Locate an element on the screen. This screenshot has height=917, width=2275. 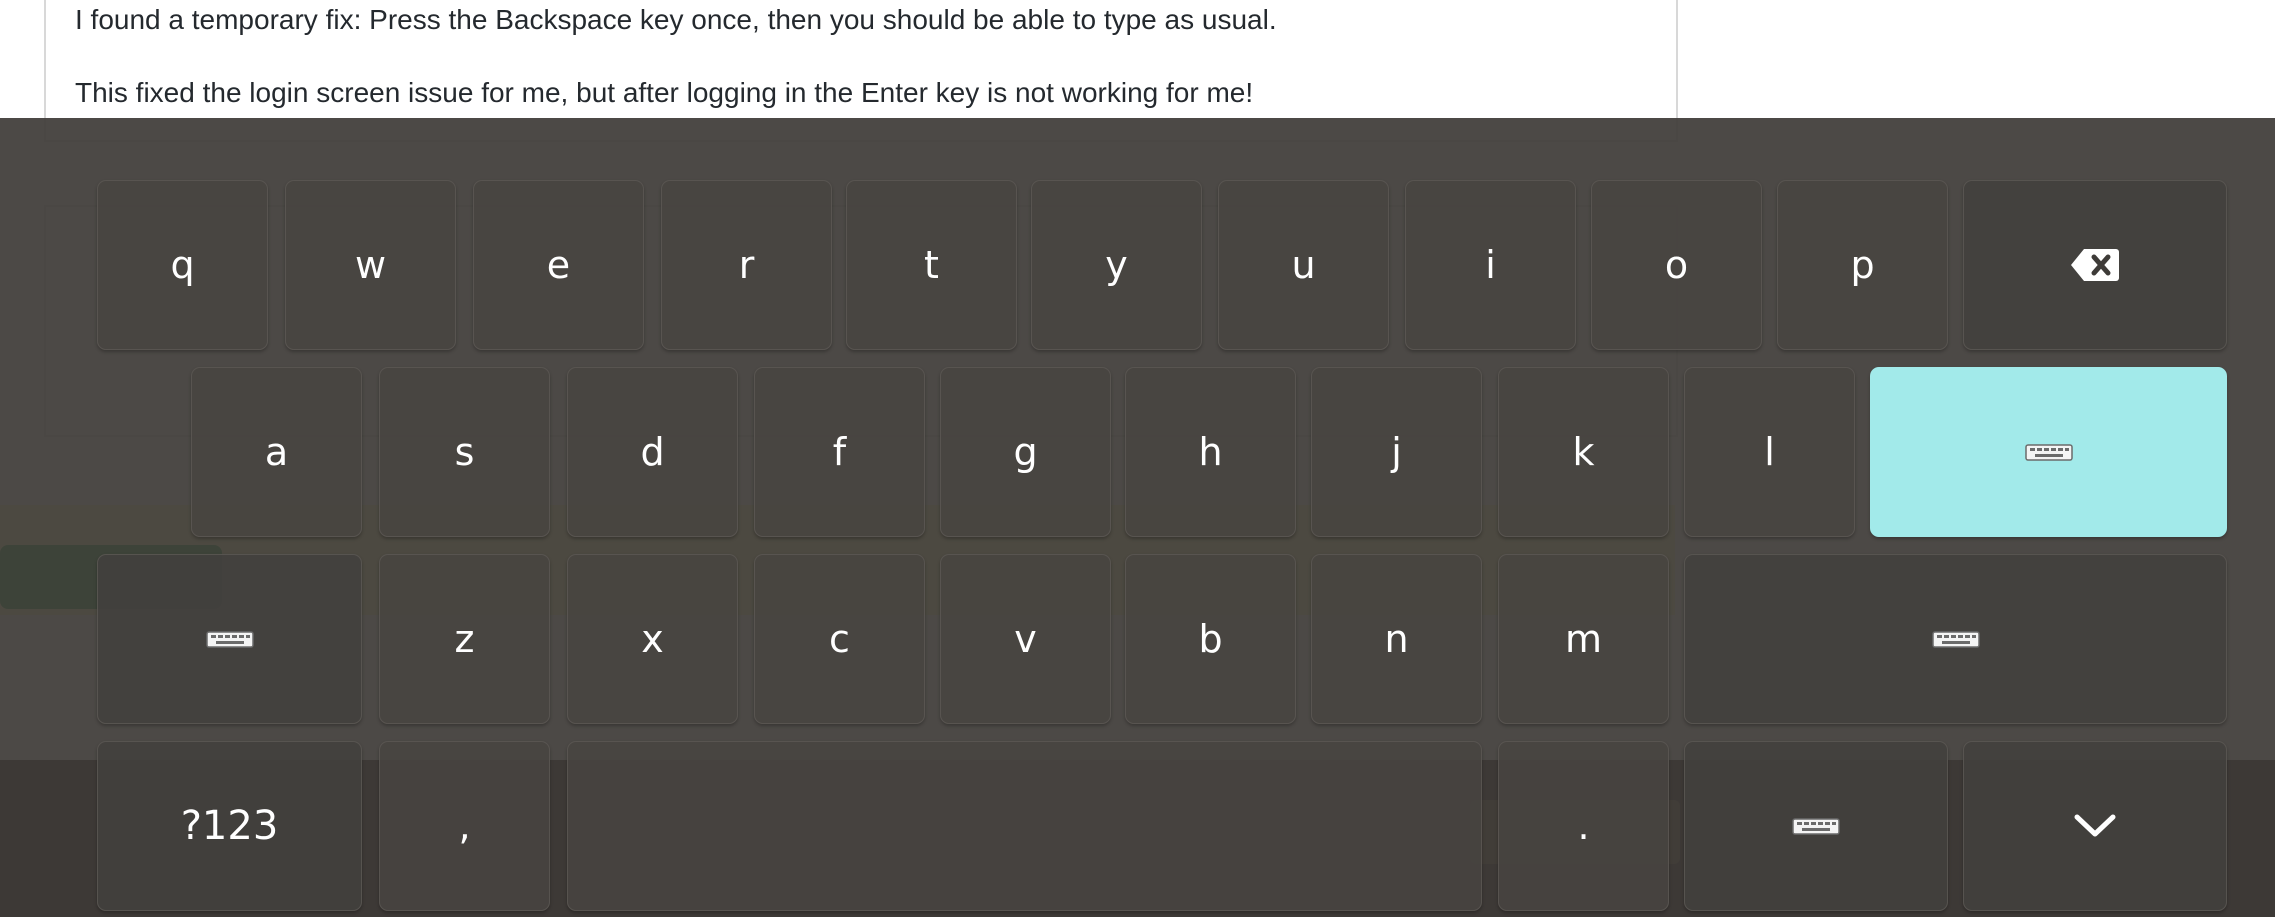
key-comma: , is located at coordinates (464, 826).